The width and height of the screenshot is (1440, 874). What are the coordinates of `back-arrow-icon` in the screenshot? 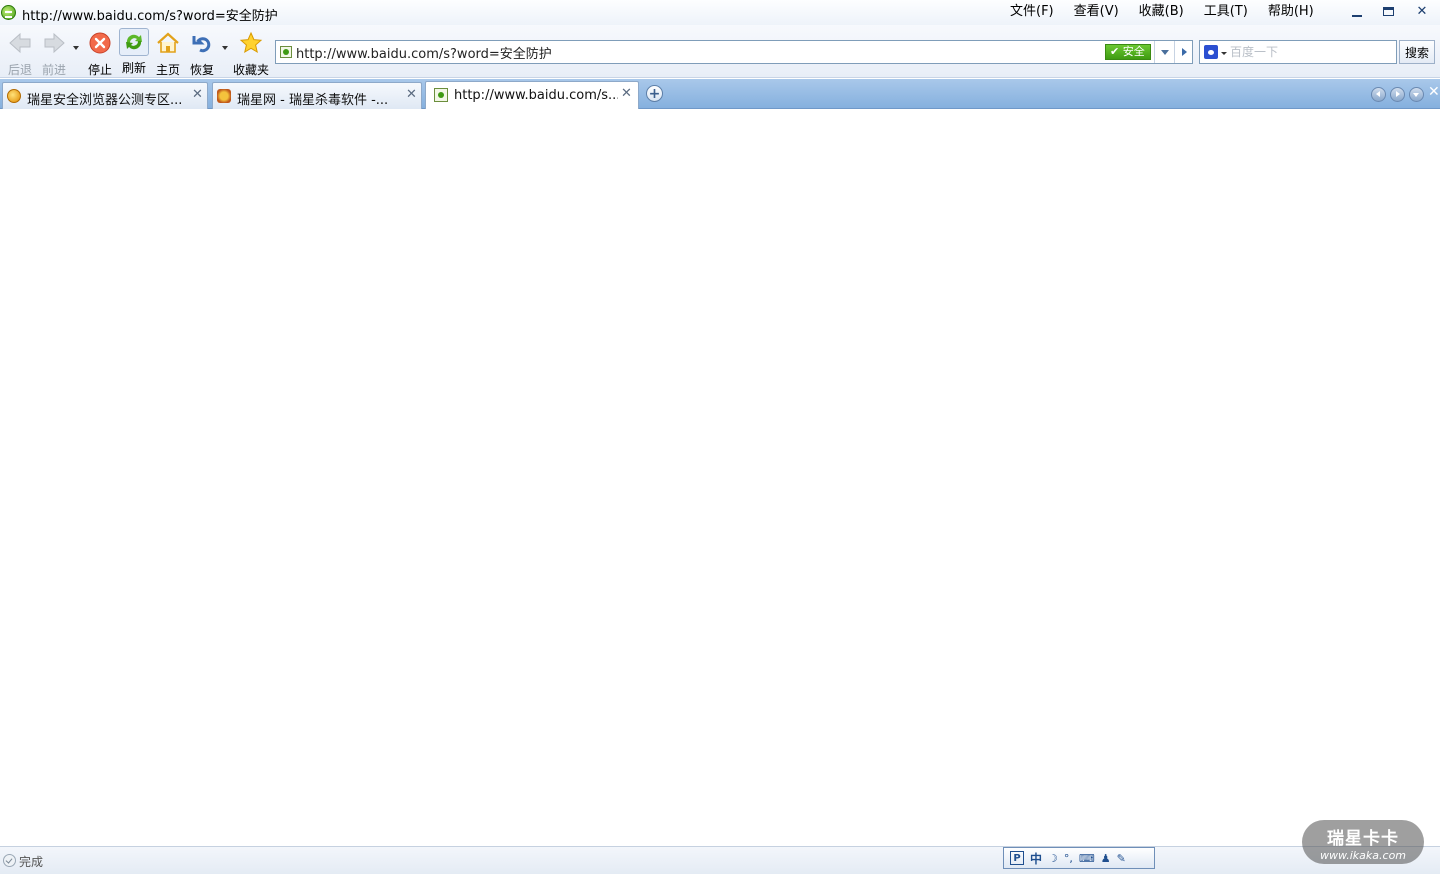 It's located at (20, 43).